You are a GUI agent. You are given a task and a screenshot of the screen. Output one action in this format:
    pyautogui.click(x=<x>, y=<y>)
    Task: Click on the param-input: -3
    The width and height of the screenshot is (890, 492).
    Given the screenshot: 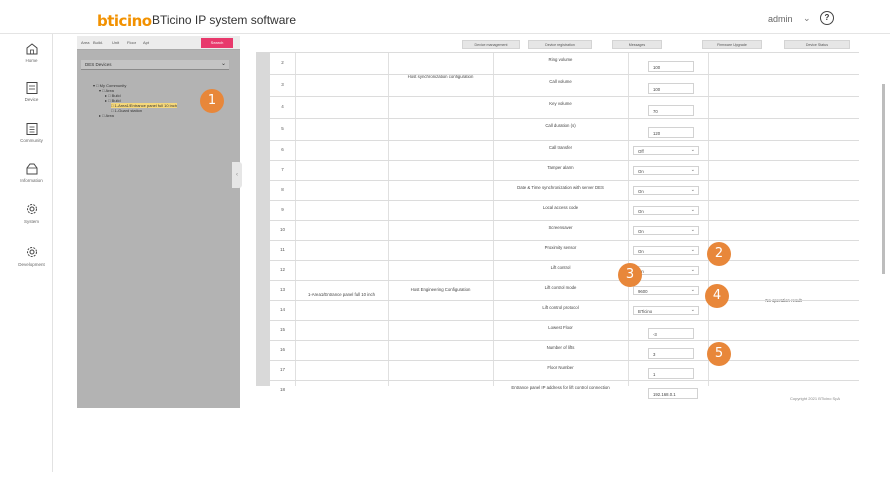 What is the action you would take?
    pyautogui.click(x=671, y=333)
    